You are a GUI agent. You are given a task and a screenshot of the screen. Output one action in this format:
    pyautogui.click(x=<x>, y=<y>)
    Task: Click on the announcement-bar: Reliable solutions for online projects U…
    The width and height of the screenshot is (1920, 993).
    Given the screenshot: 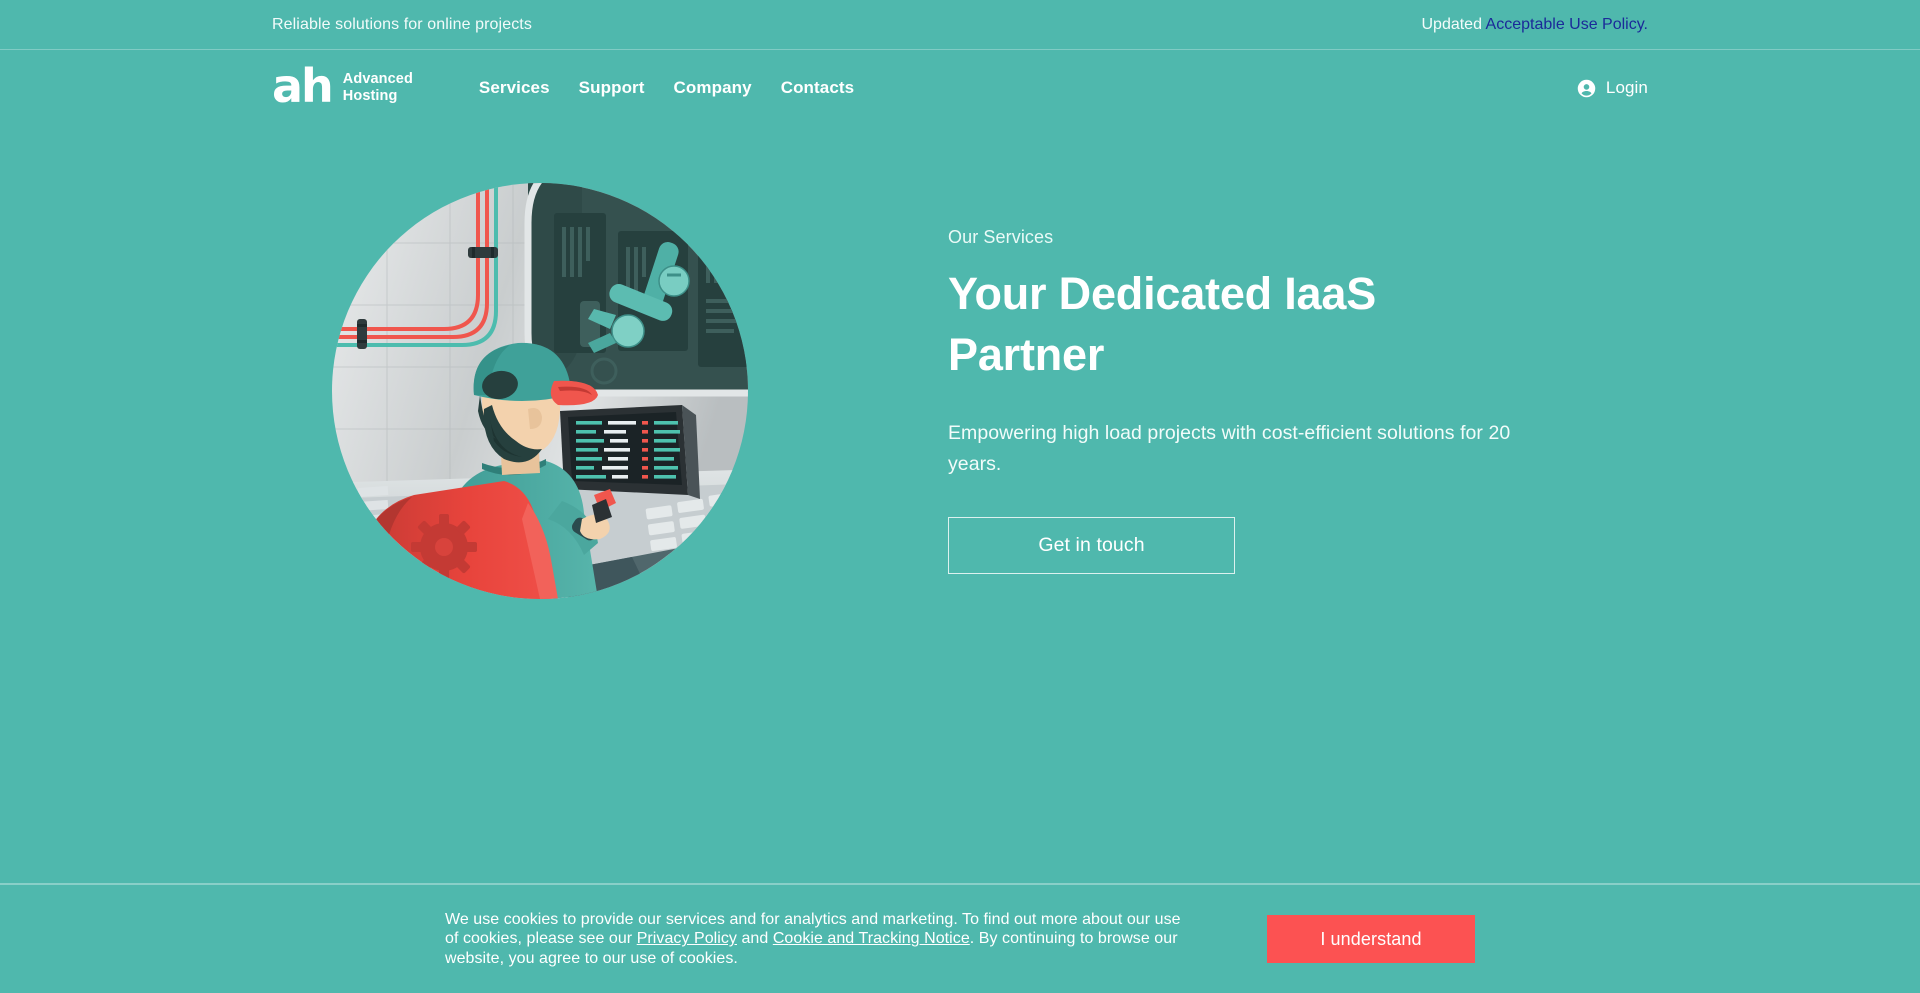 What is the action you would take?
    pyautogui.click(x=960, y=25)
    